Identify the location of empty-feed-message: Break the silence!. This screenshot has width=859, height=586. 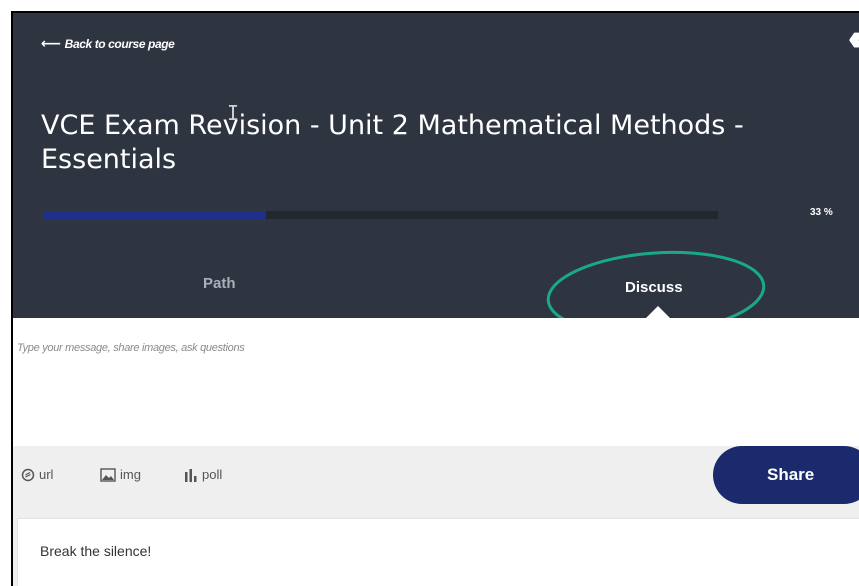
(96, 551).